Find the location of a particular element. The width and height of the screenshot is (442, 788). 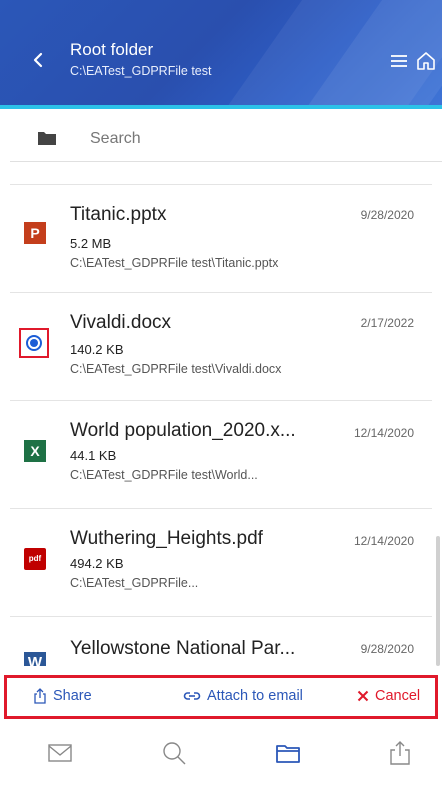

share-button: Share is located at coordinates (62, 696).